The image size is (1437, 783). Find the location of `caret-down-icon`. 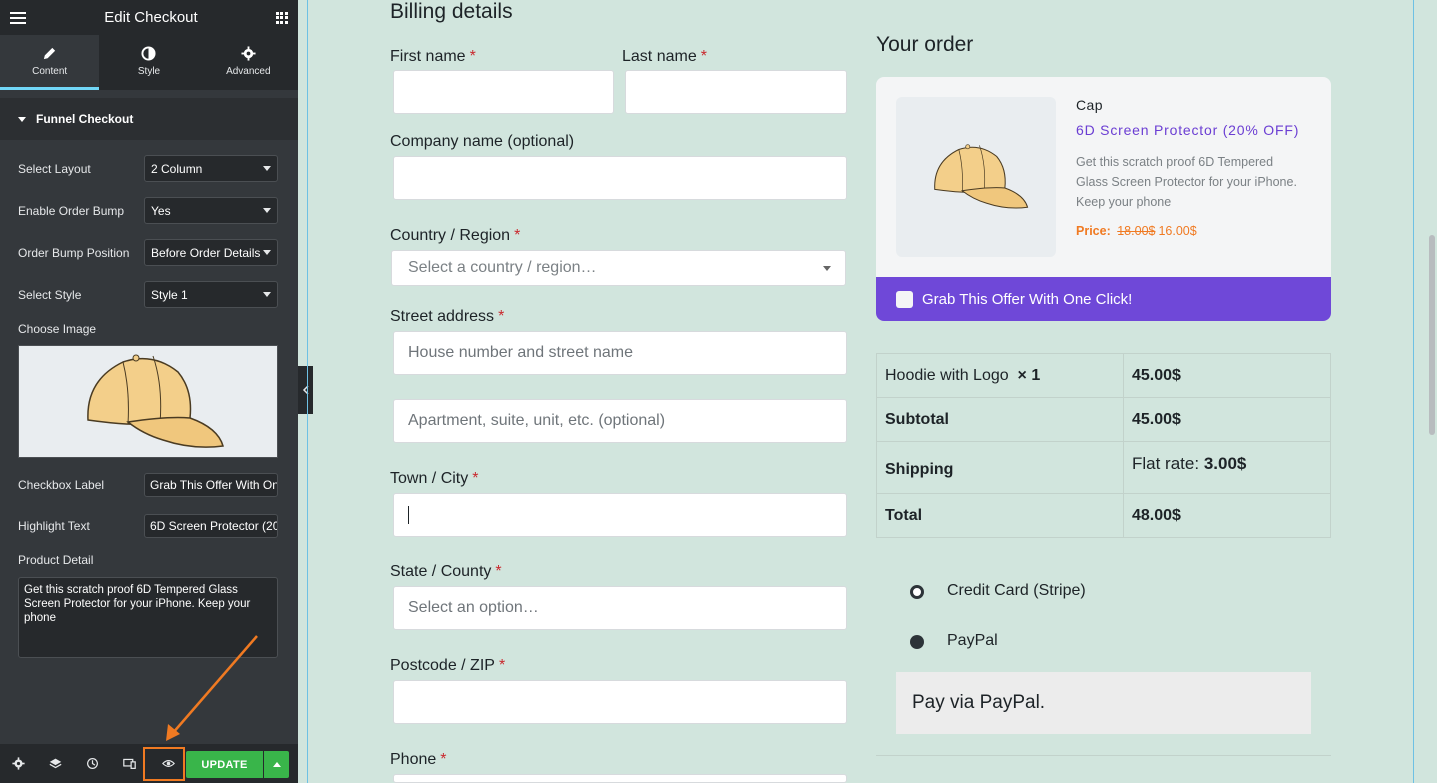

caret-down-icon is located at coordinates (22, 119).